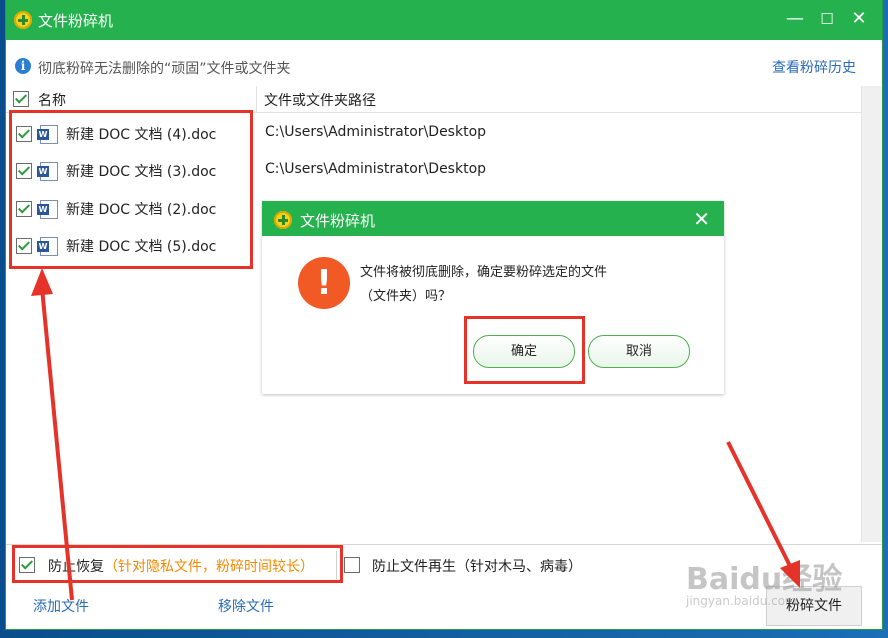 This screenshot has width=888, height=638. I want to click on close-button: ✕, so click(859, 19).